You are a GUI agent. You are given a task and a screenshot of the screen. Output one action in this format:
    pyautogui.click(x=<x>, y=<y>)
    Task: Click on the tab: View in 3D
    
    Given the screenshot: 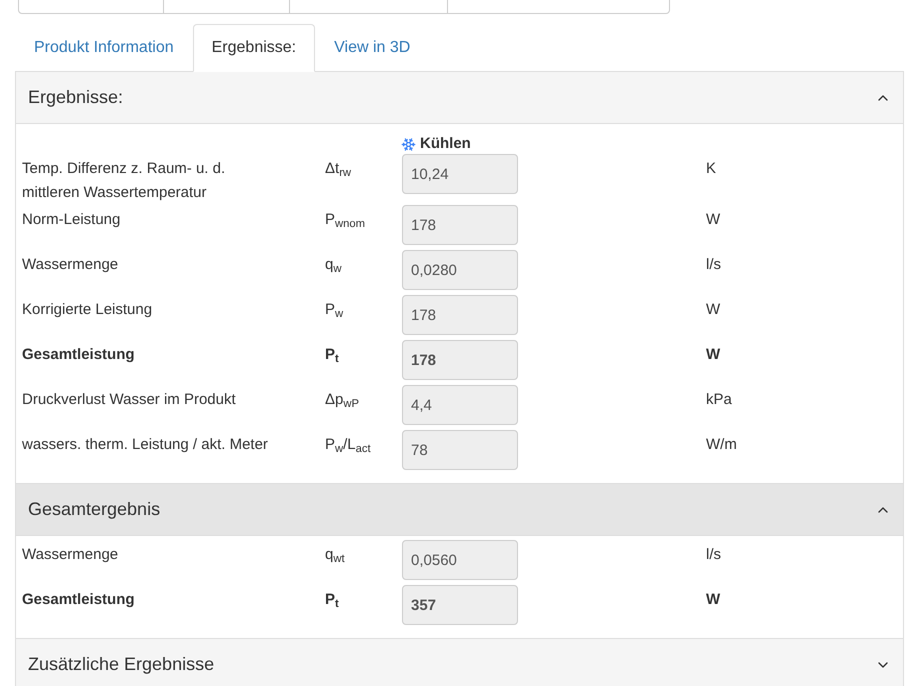 What is the action you would take?
    pyautogui.click(x=372, y=48)
    